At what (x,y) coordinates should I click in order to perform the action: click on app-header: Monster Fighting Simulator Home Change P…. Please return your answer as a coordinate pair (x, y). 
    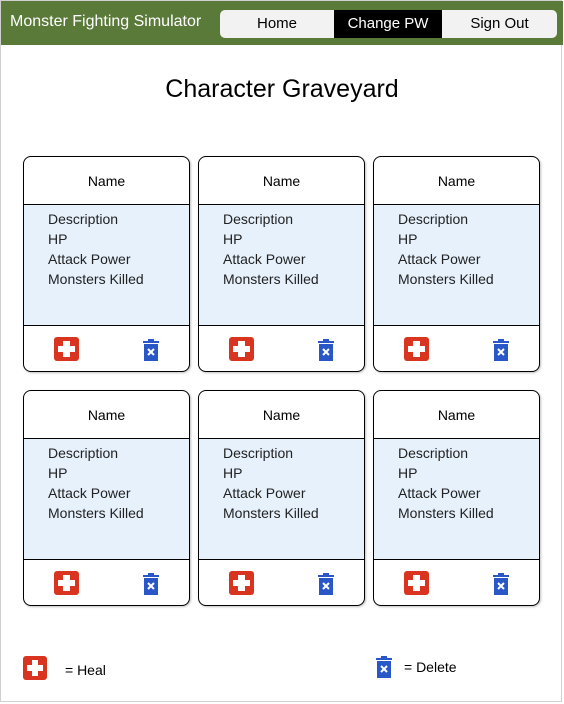
    Looking at the image, I should click on (282, 23).